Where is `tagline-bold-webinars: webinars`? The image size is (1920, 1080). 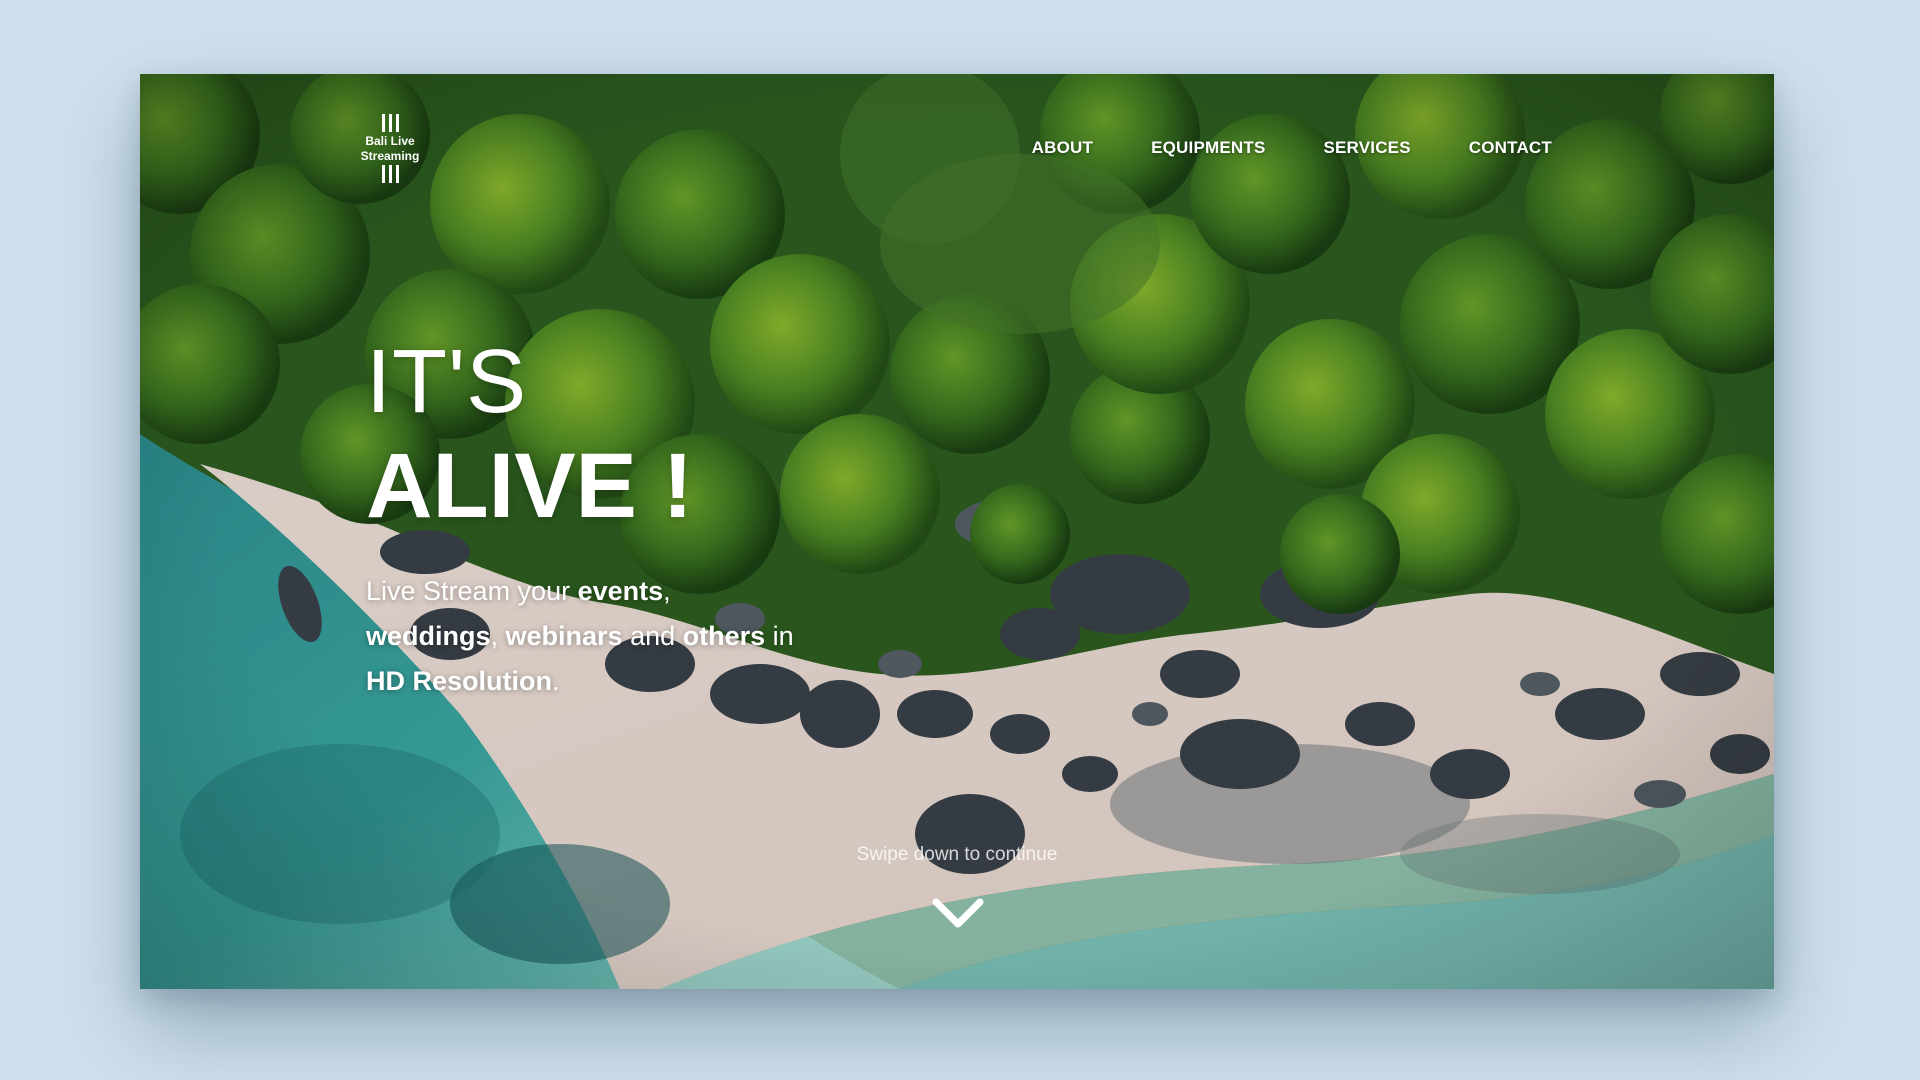
tagline-bold-webinars: webinars is located at coordinates (564, 636).